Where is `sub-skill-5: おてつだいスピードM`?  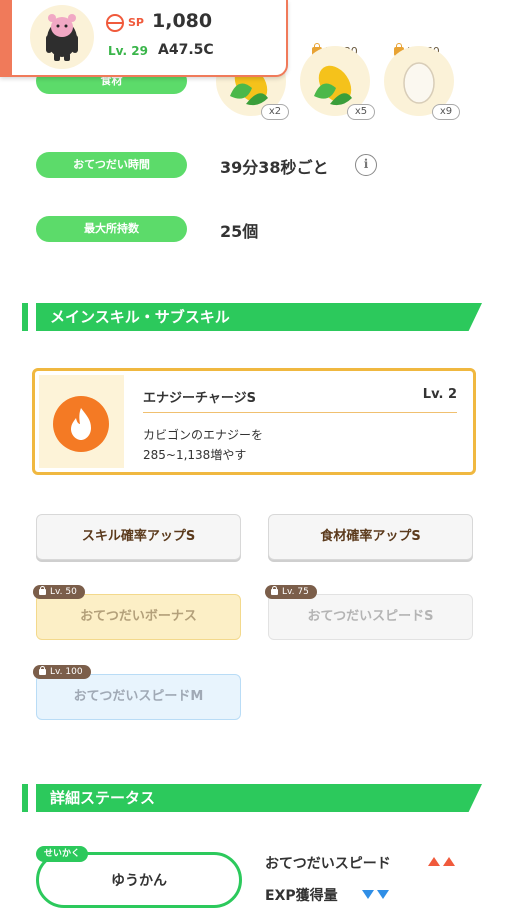
sub-skill-5: おてつだいスピードM is located at coordinates (138, 697).